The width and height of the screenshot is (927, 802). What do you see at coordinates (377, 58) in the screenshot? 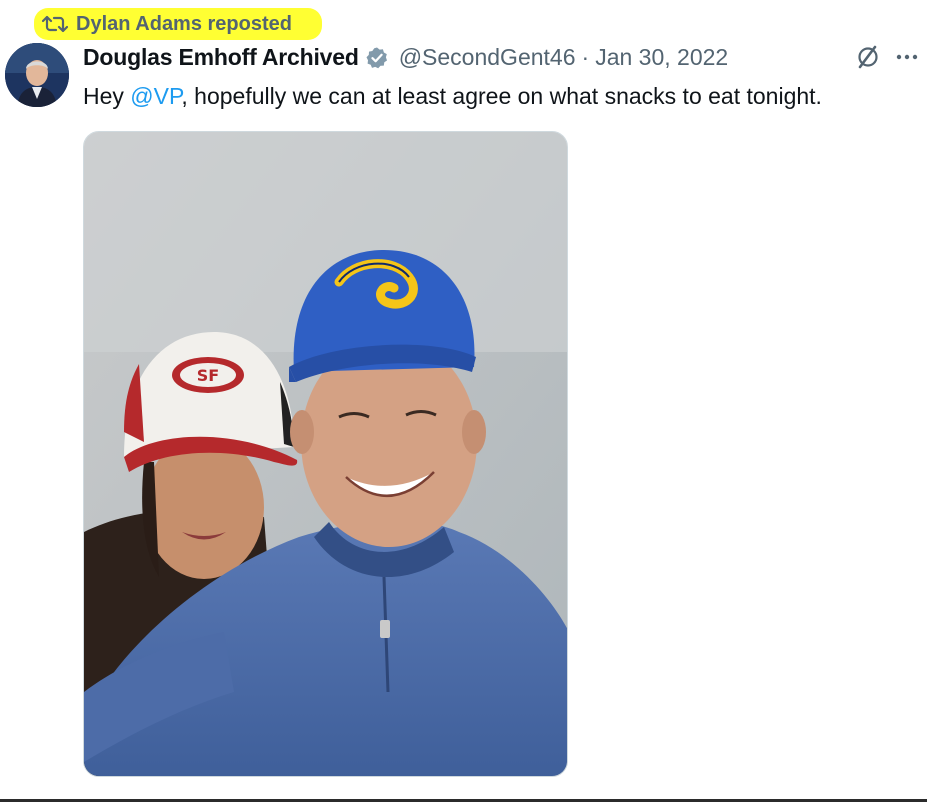
I see `verified-badge-icon` at bounding box center [377, 58].